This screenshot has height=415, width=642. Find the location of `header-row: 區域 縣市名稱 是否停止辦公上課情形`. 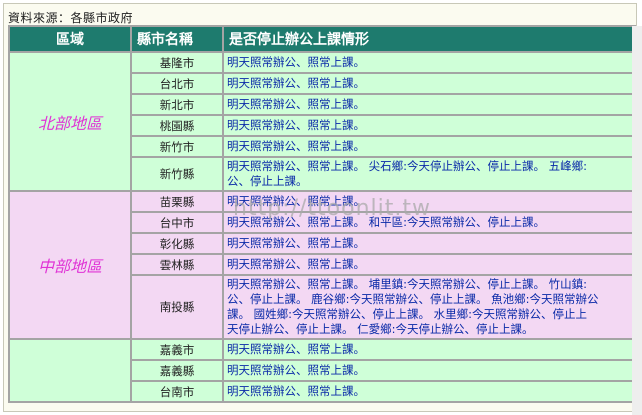

header-row: 區域 縣市名稱 是否停止辦公上課情形 is located at coordinates (322, 39).